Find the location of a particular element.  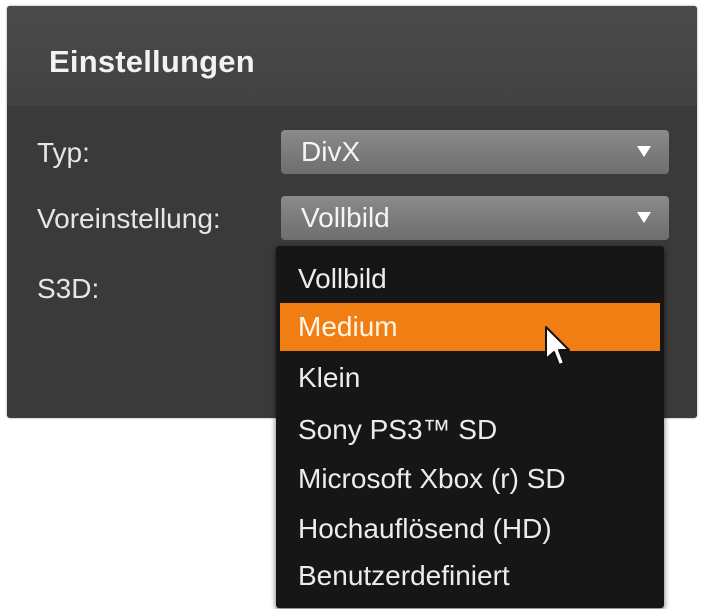

typ-select-value: DivX is located at coordinates (331, 151).